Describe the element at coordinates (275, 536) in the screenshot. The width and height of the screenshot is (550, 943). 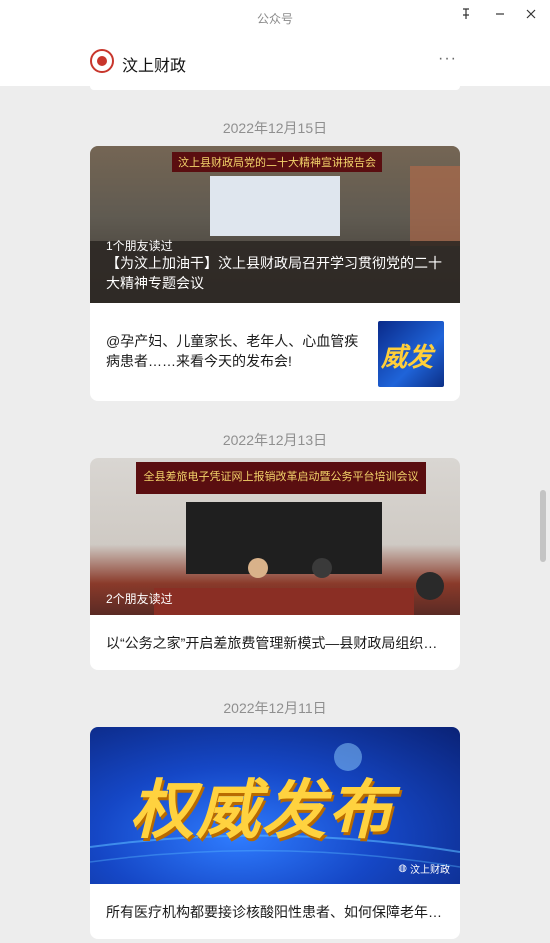
I see `article-cover: 全县差旅电子凭证网上报销改革启动暨公务平台培训会议 2个朋友读过` at that location.